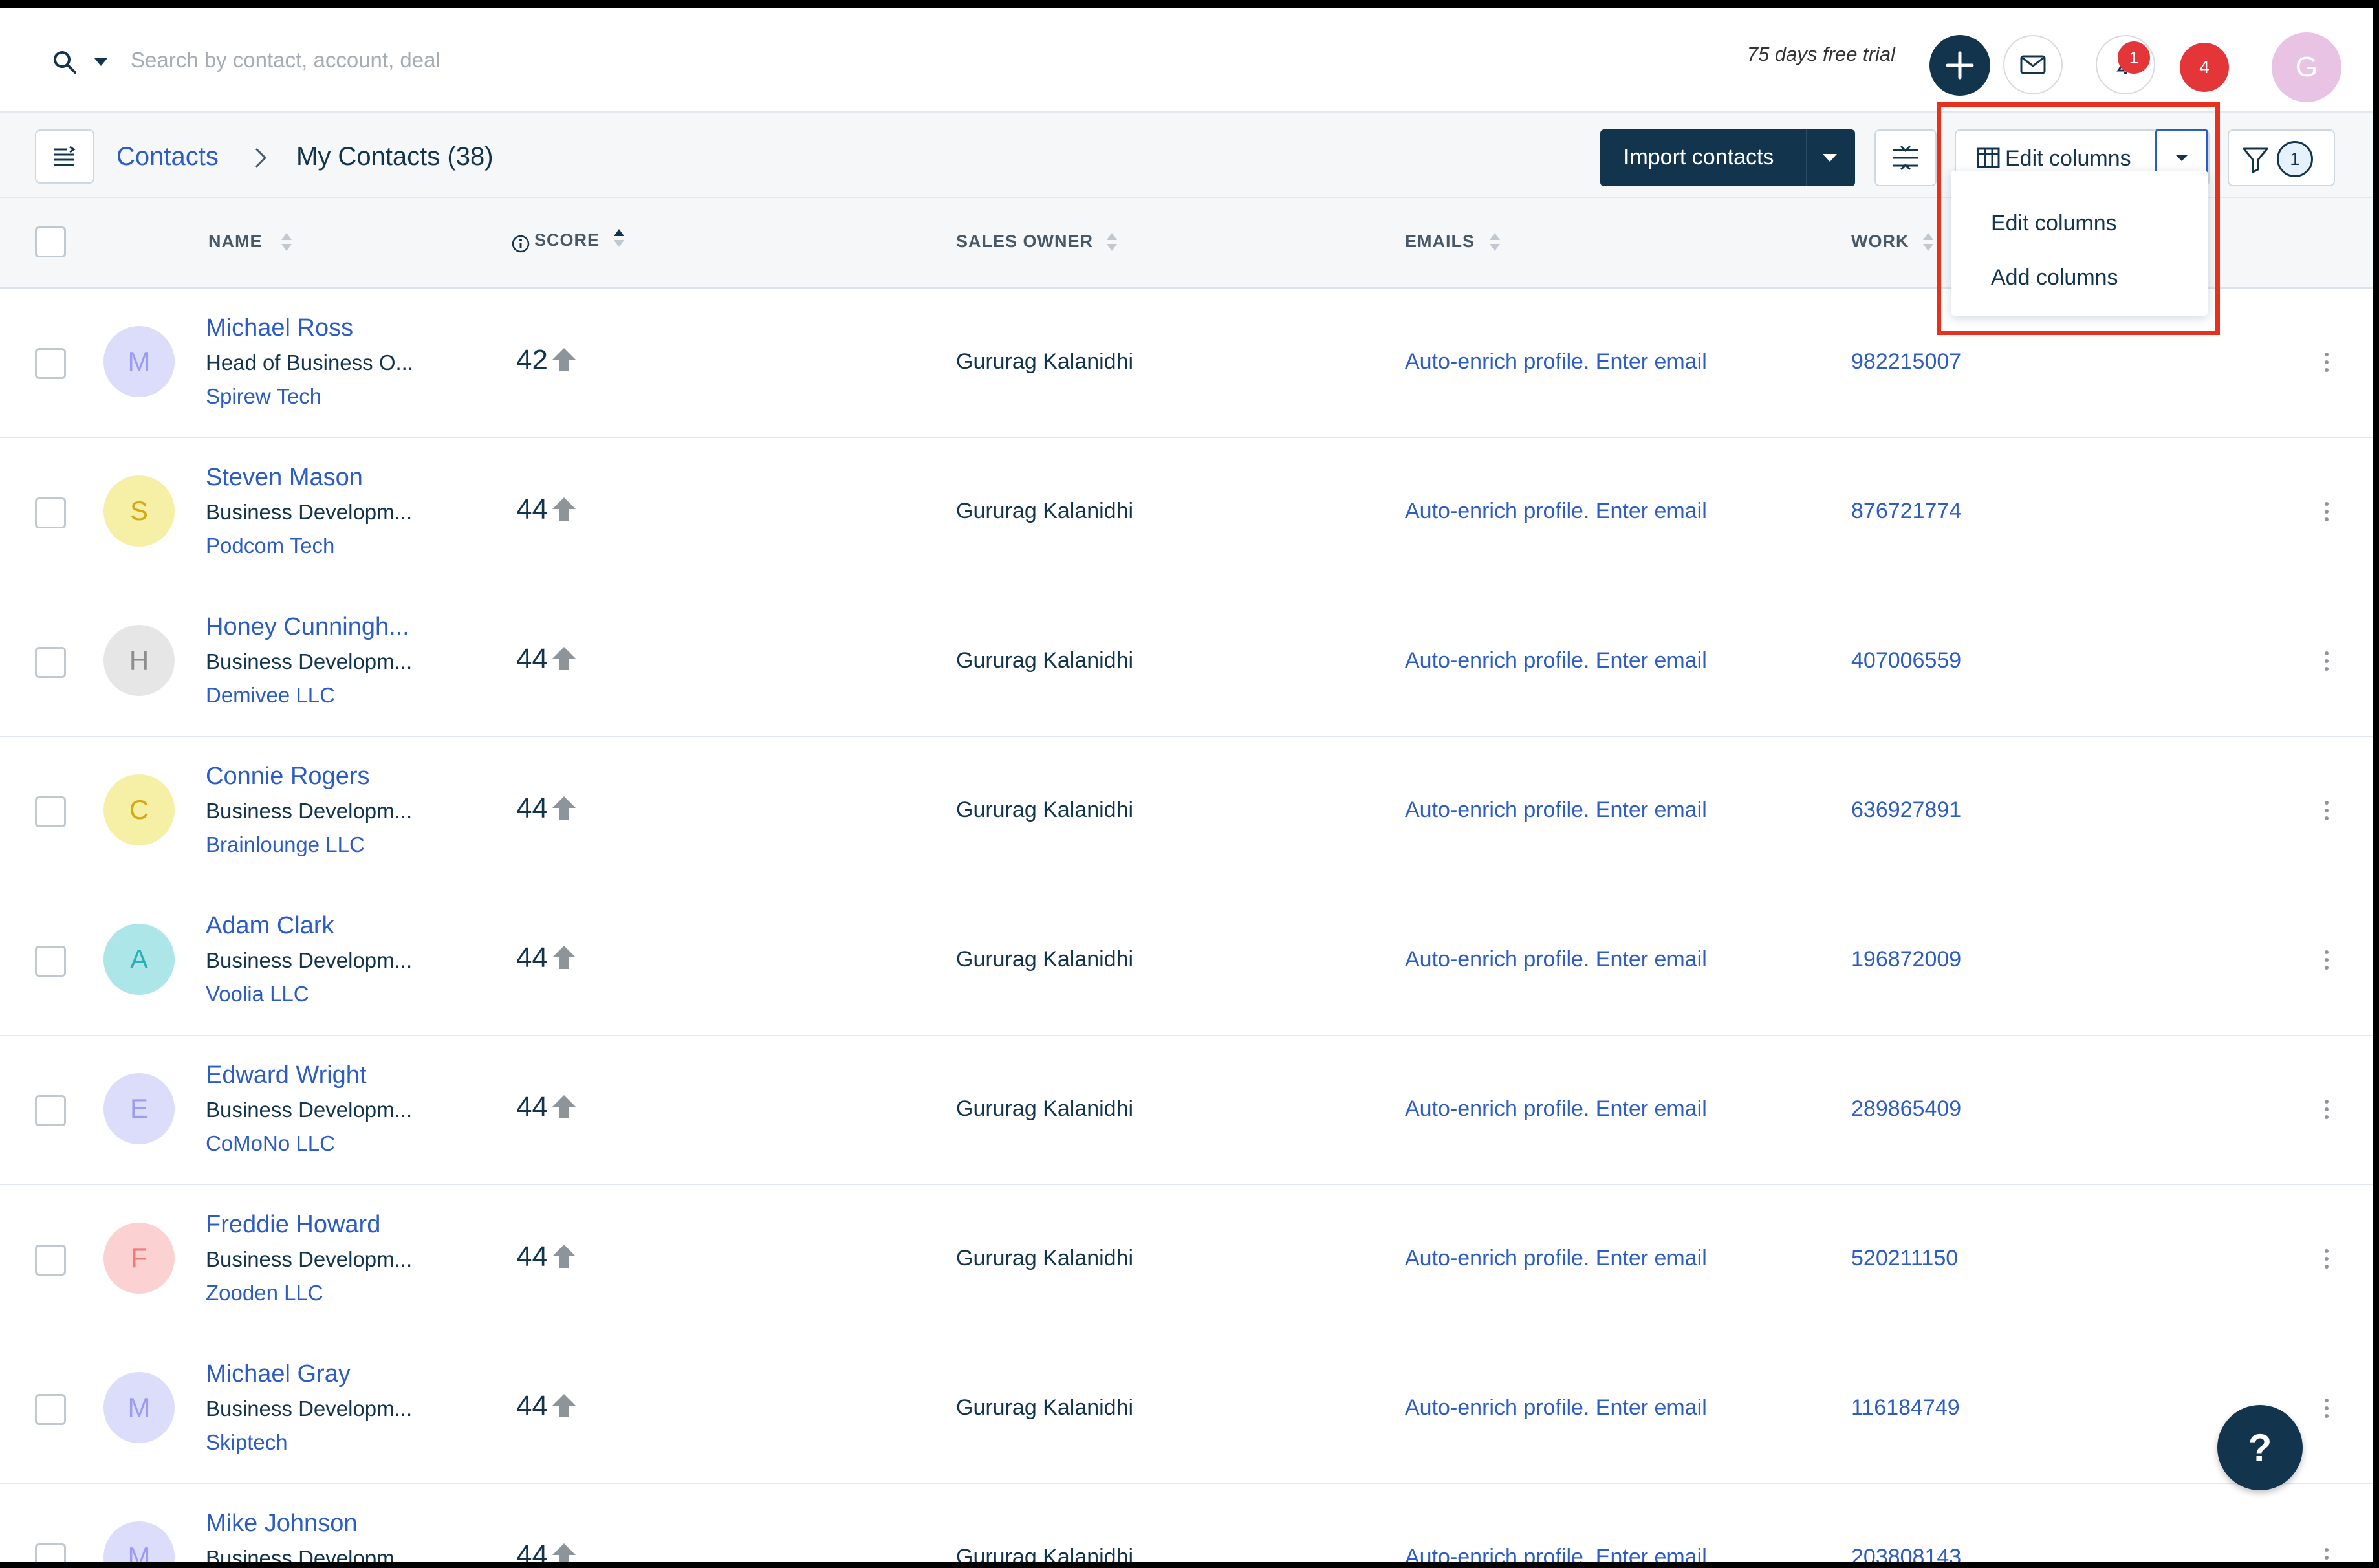 The width and height of the screenshot is (2379, 1568). I want to click on work-phone-link: 289865409, so click(1906, 1109).